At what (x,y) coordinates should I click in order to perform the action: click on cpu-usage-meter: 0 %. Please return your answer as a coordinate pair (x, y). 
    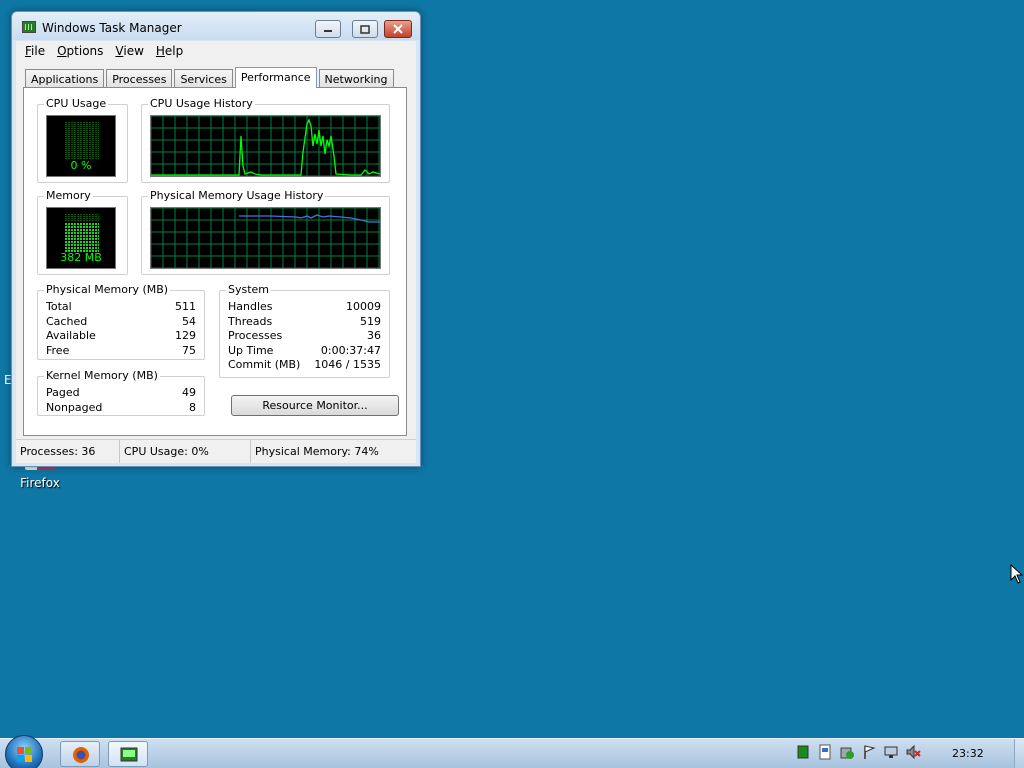
    Looking at the image, I should click on (81, 146).